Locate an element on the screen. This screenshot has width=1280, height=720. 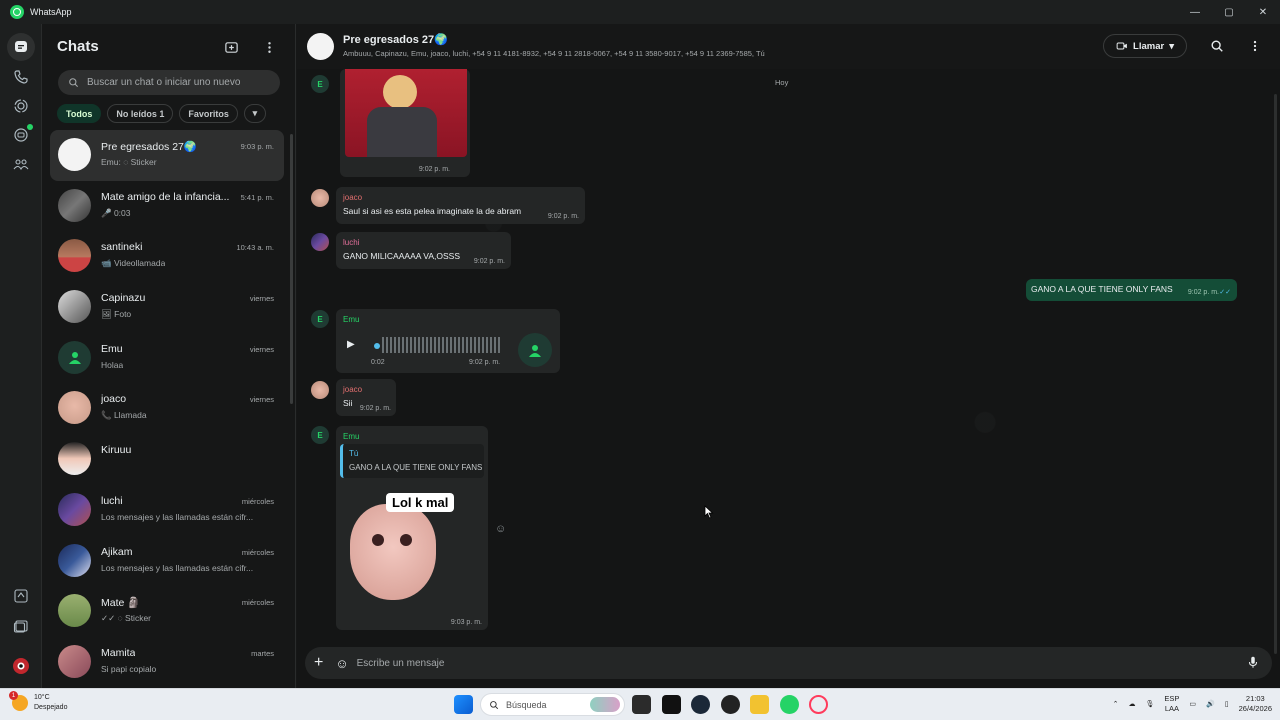
conversation-title: Pre egresados 27🌍 is located at coordinates (395, 40).